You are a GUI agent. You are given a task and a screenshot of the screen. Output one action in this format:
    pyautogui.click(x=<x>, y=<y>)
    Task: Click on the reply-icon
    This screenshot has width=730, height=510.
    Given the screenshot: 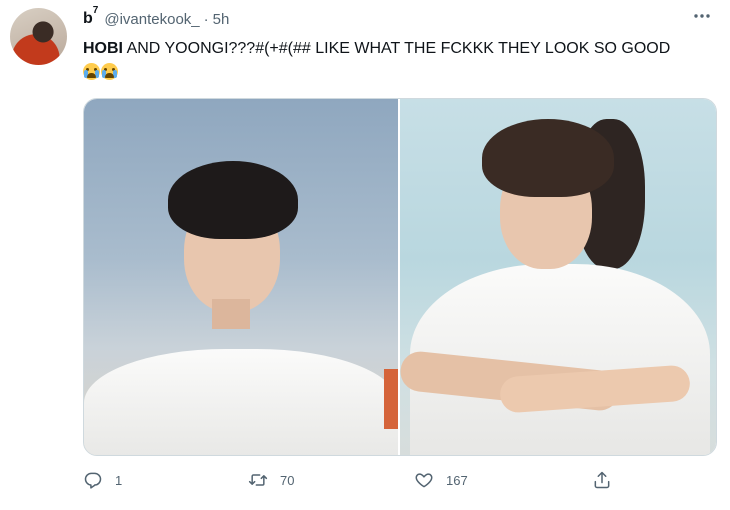 What is the action you would take?
    pyautogui.click(x=93, y=480)
    